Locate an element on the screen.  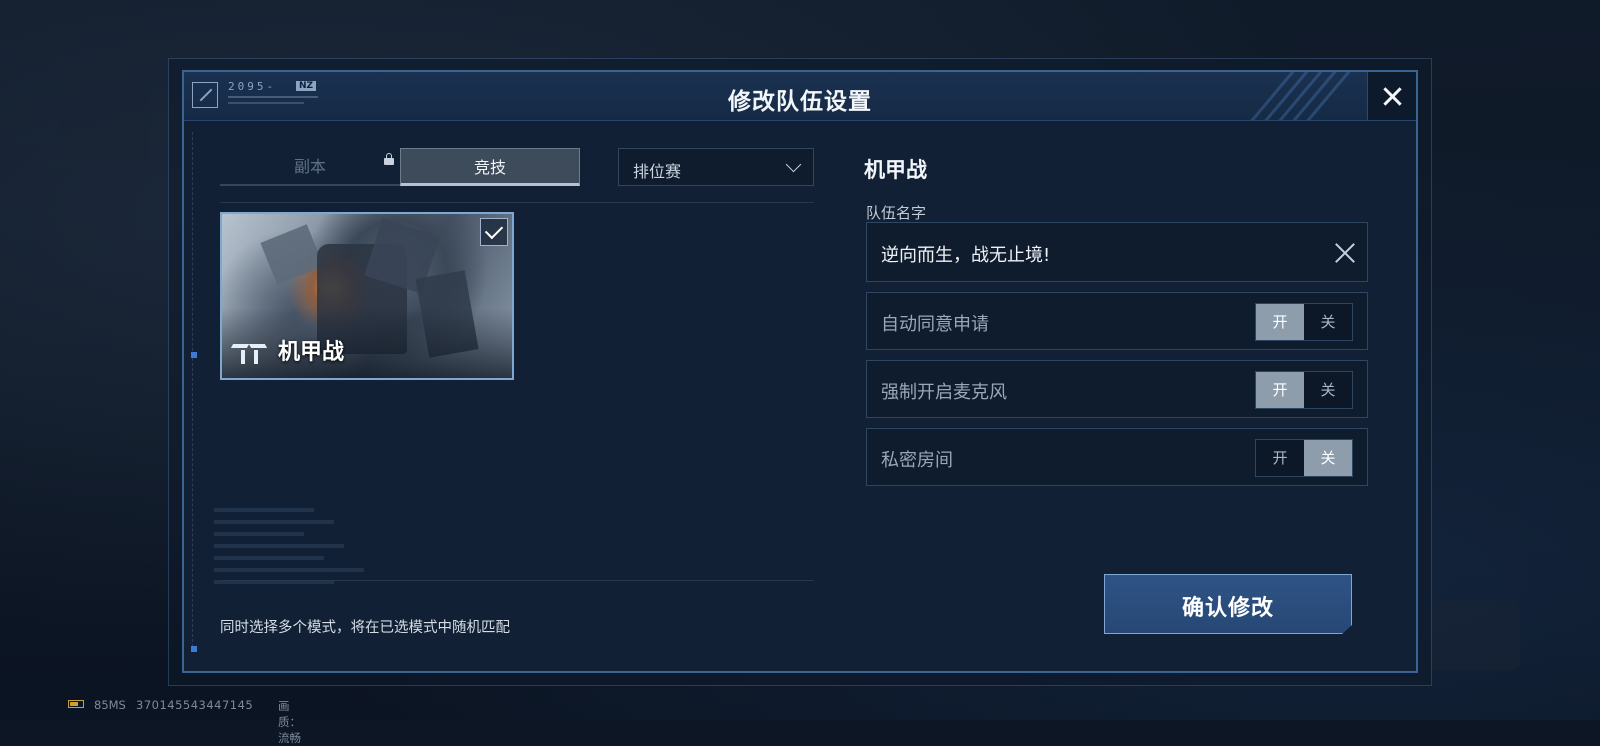
match-type-value: 排位赛 is located at coordinates (657, 171).